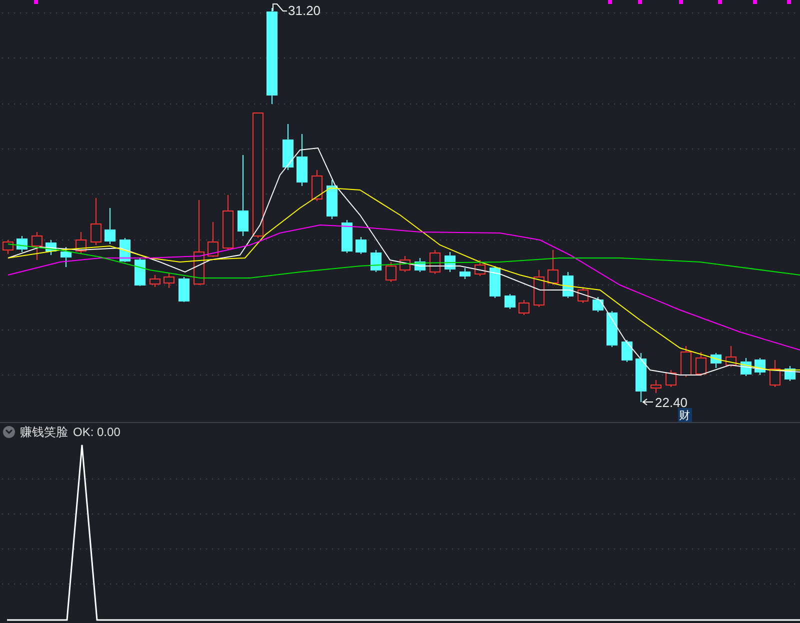  Describe the element at coordinates (44, 432) in the screenshot. I see `indicator-name: 赚钱笑脸` at that location.